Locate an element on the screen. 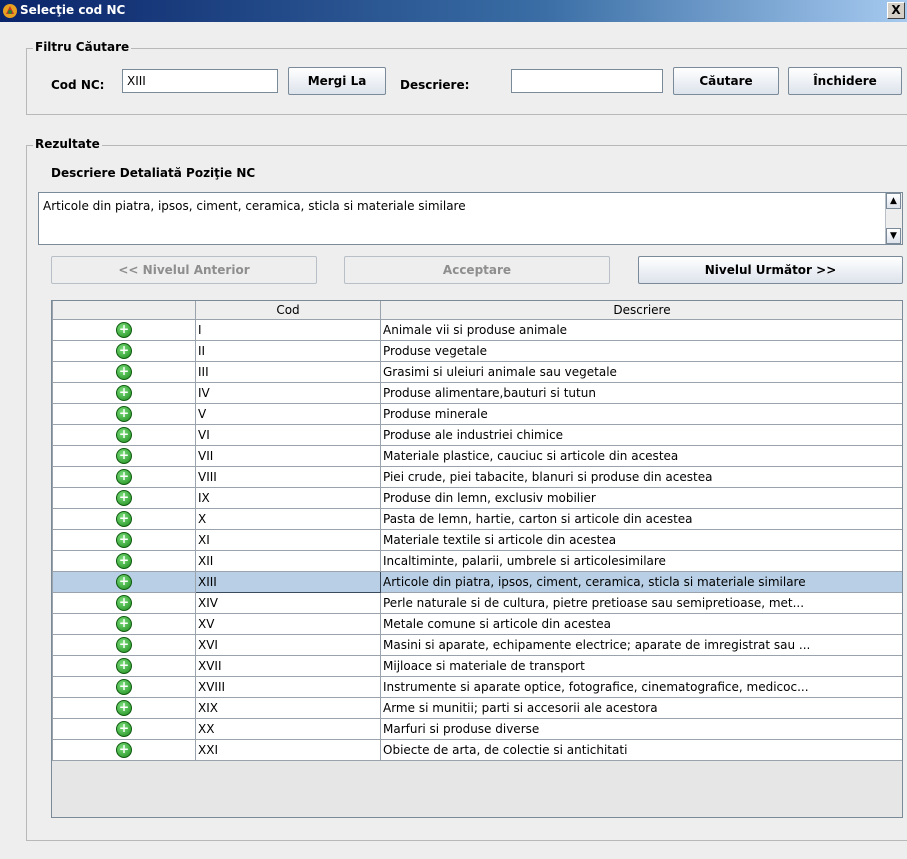 The height and width of the screenshot is (859, 907). row-code-cell: XIII is located at coordinates (288, 582).